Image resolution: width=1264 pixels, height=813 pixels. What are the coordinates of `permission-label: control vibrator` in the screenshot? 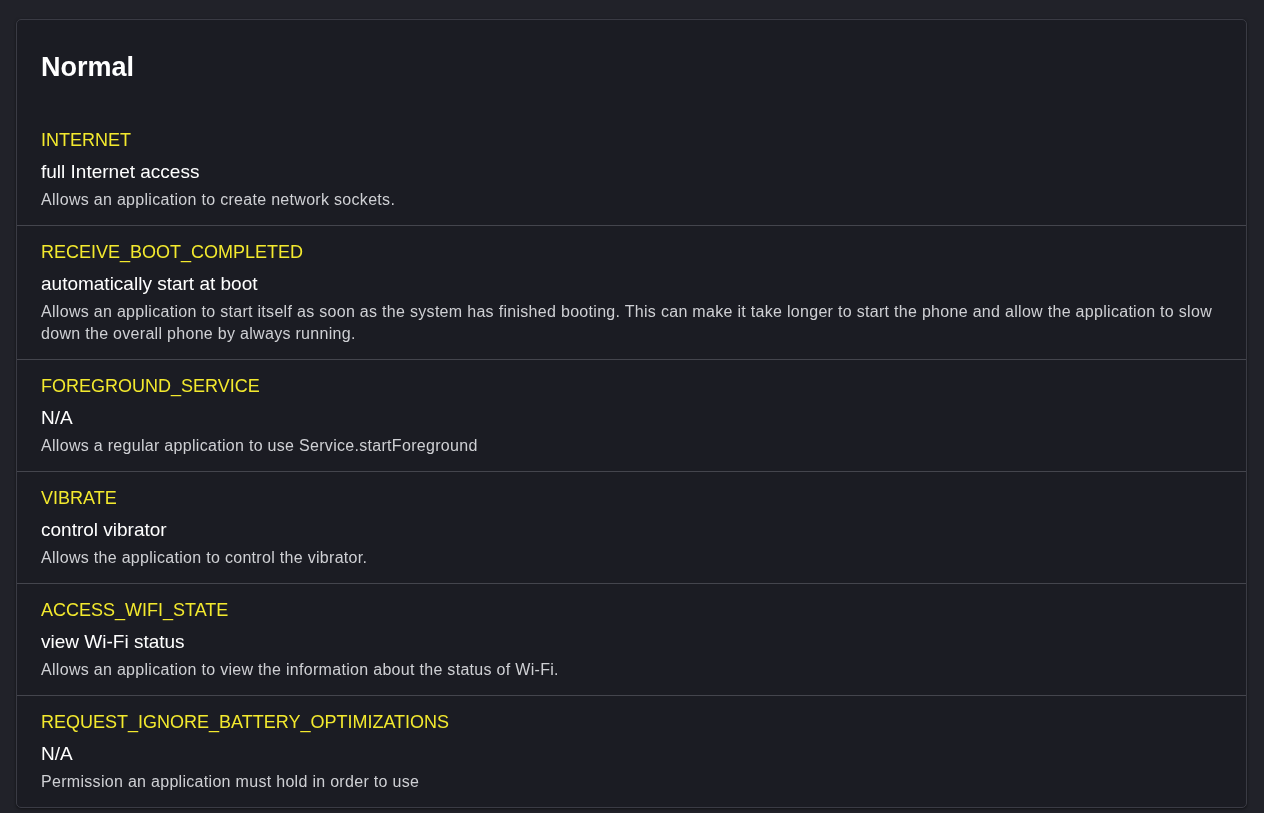 It's located at (104, 530).